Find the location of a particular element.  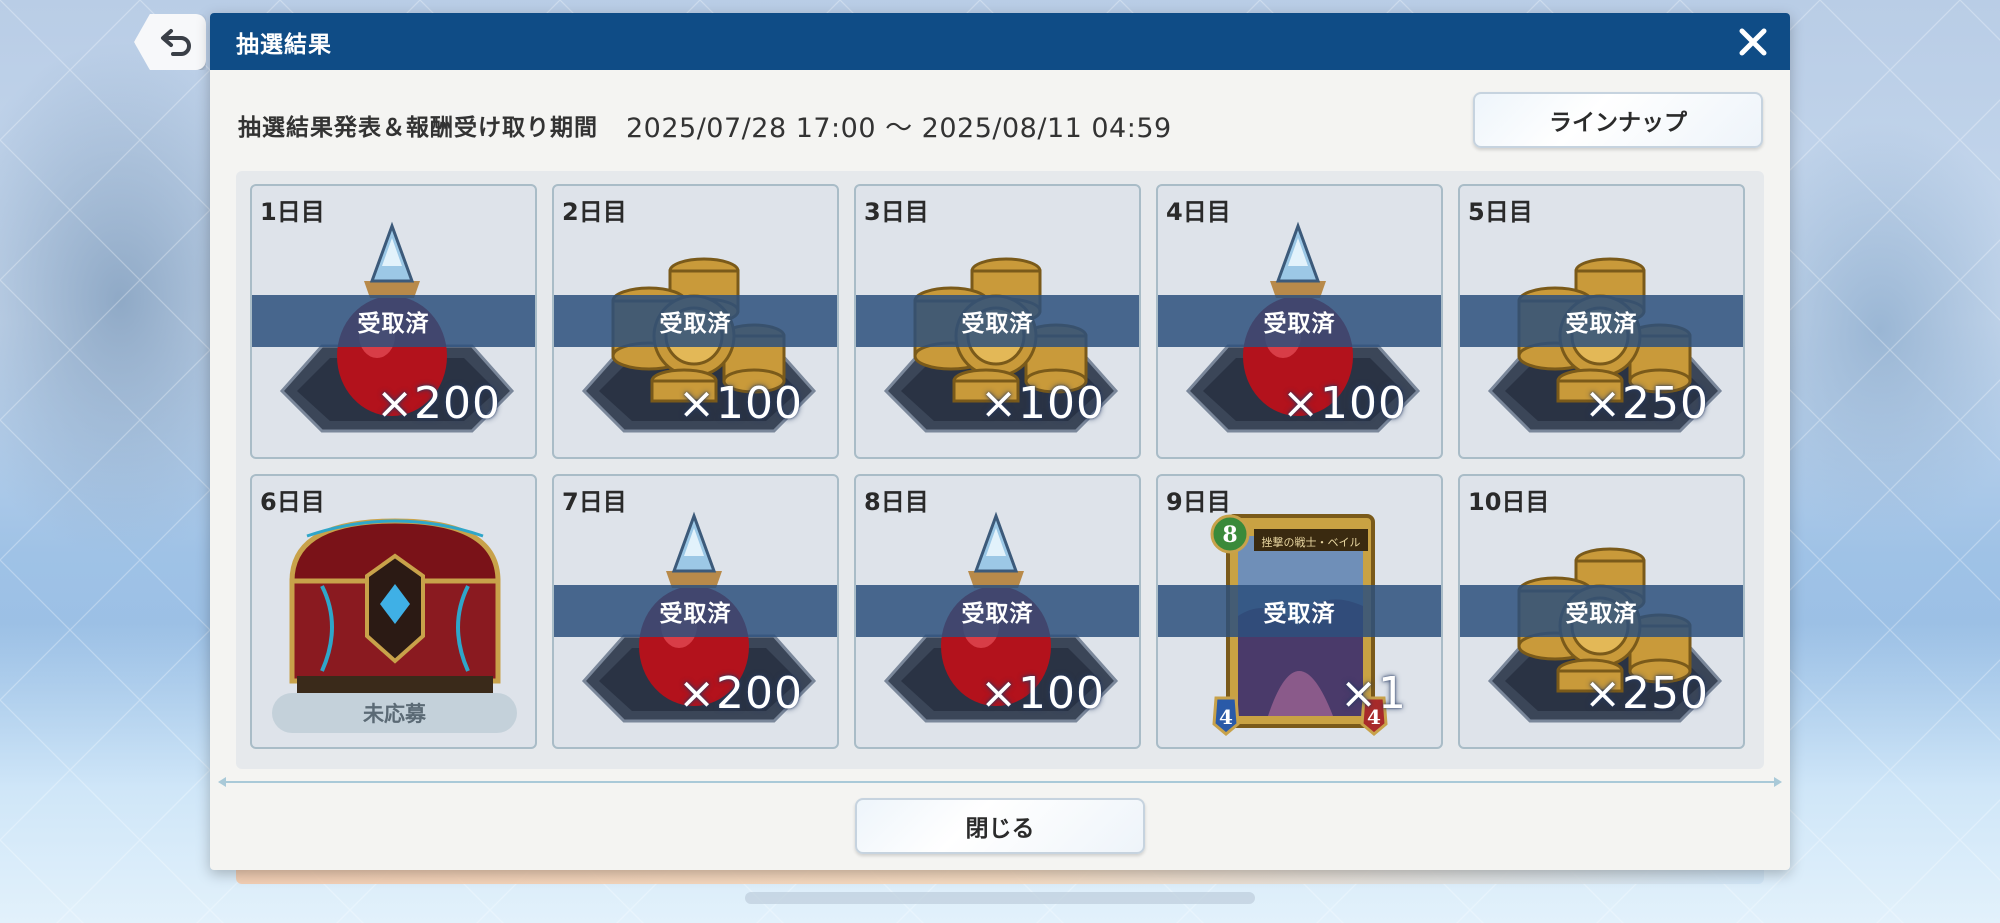

day-label: 1日目 is located at coordinates (292, 212).